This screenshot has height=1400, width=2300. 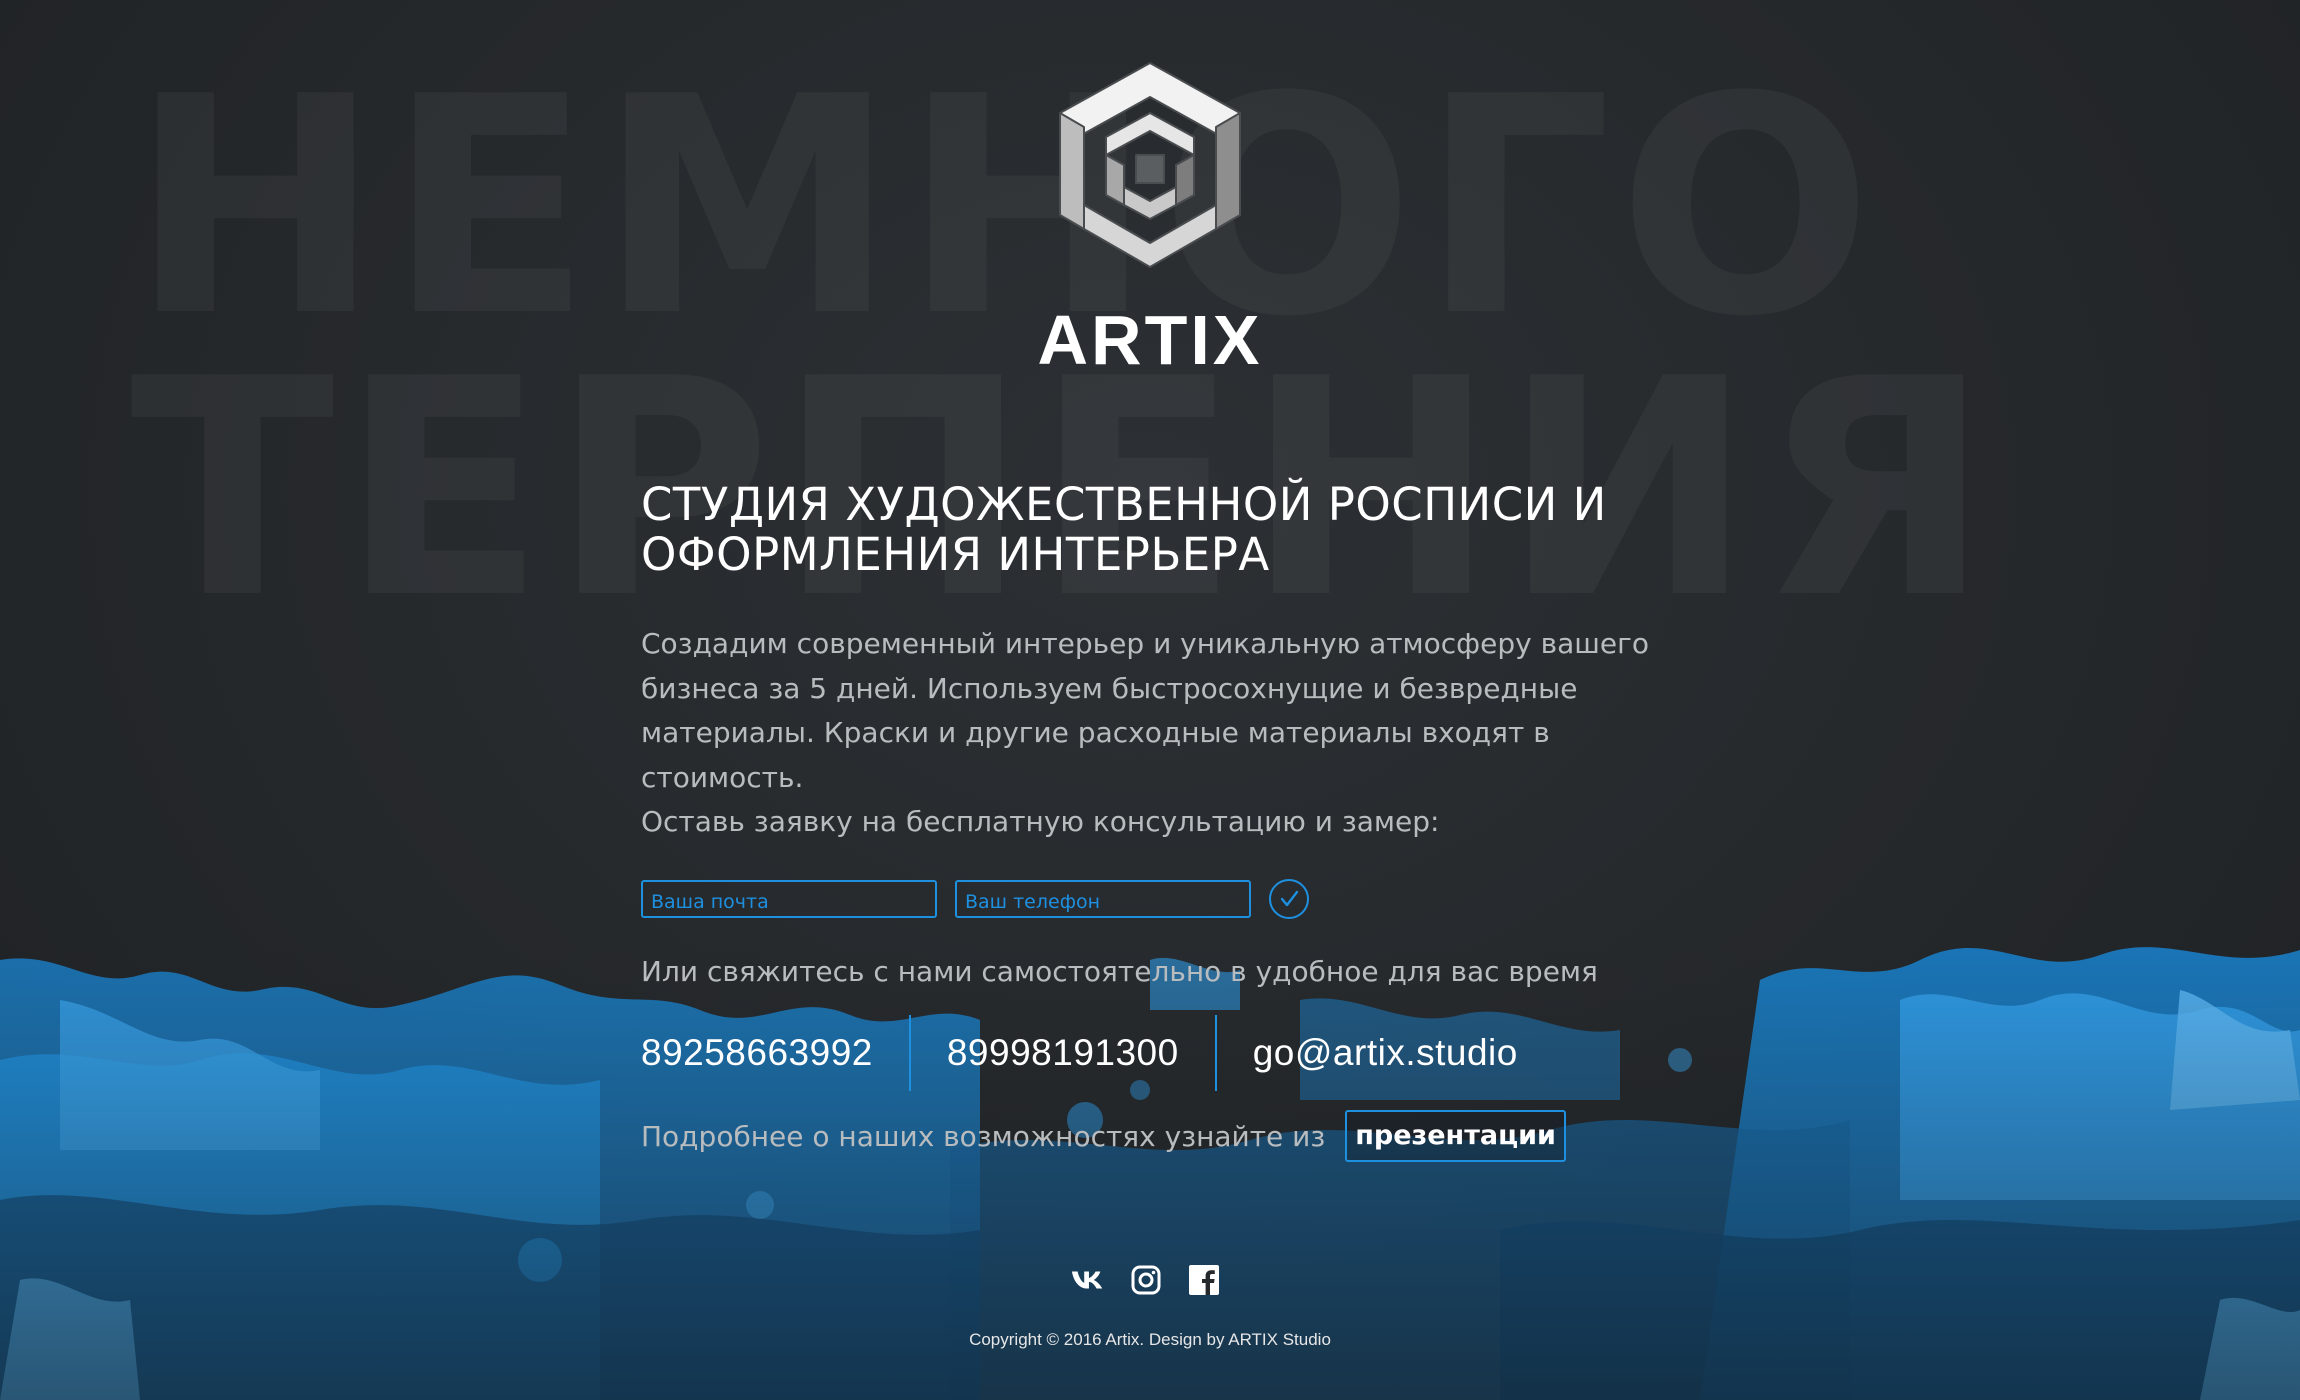 I want to click on instagram-icon, so click(x=1146, y=1280).